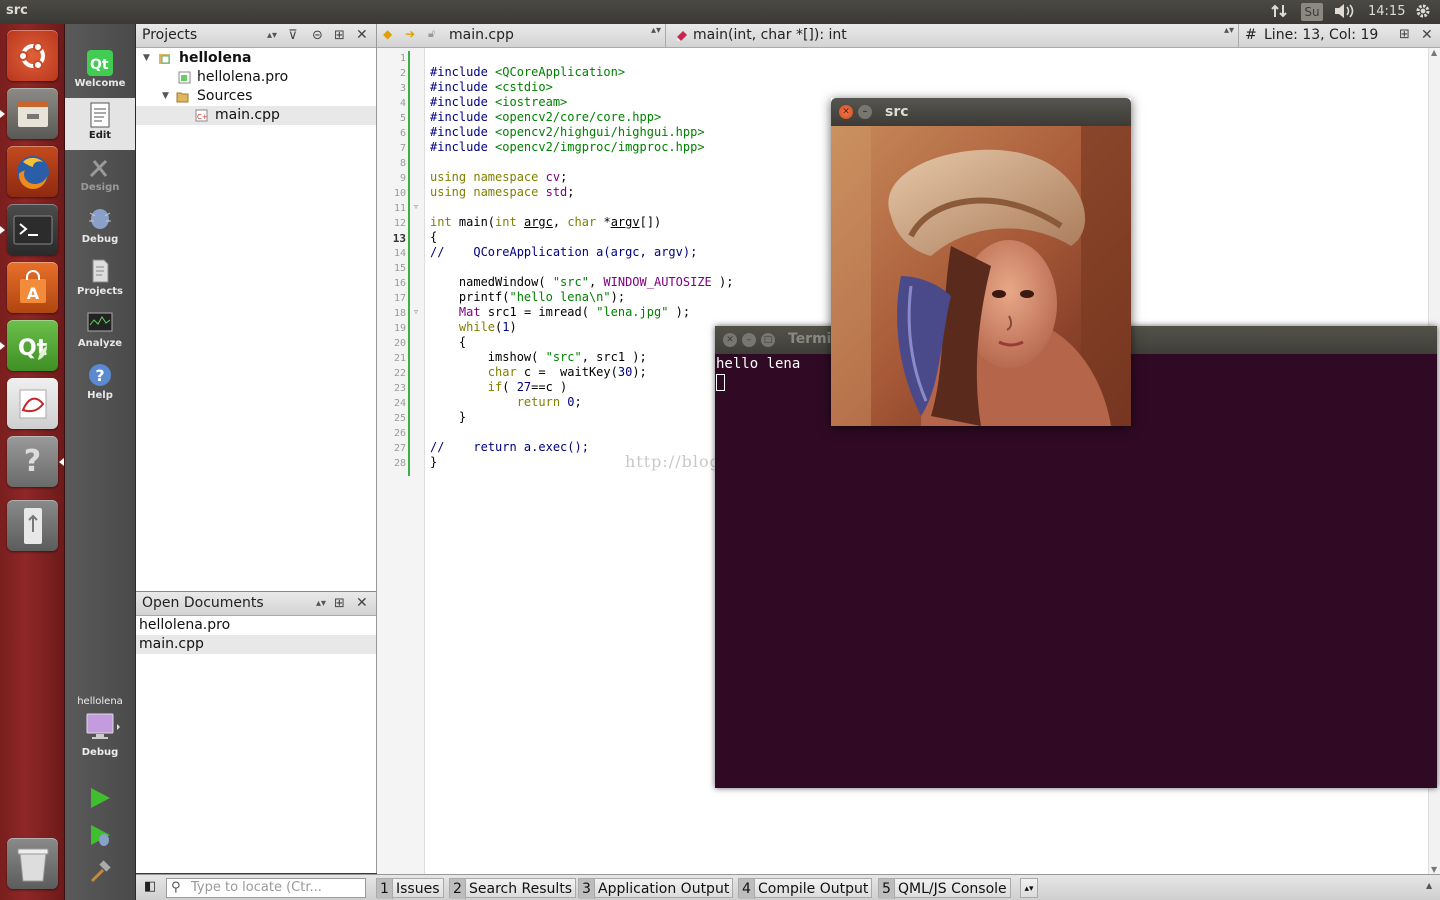 The image size is (1440, 900). Describe the element at coordinates (1029, 888) in the screenshot. I see `more-tabs-arrows-icon: ▴▾` at that location.